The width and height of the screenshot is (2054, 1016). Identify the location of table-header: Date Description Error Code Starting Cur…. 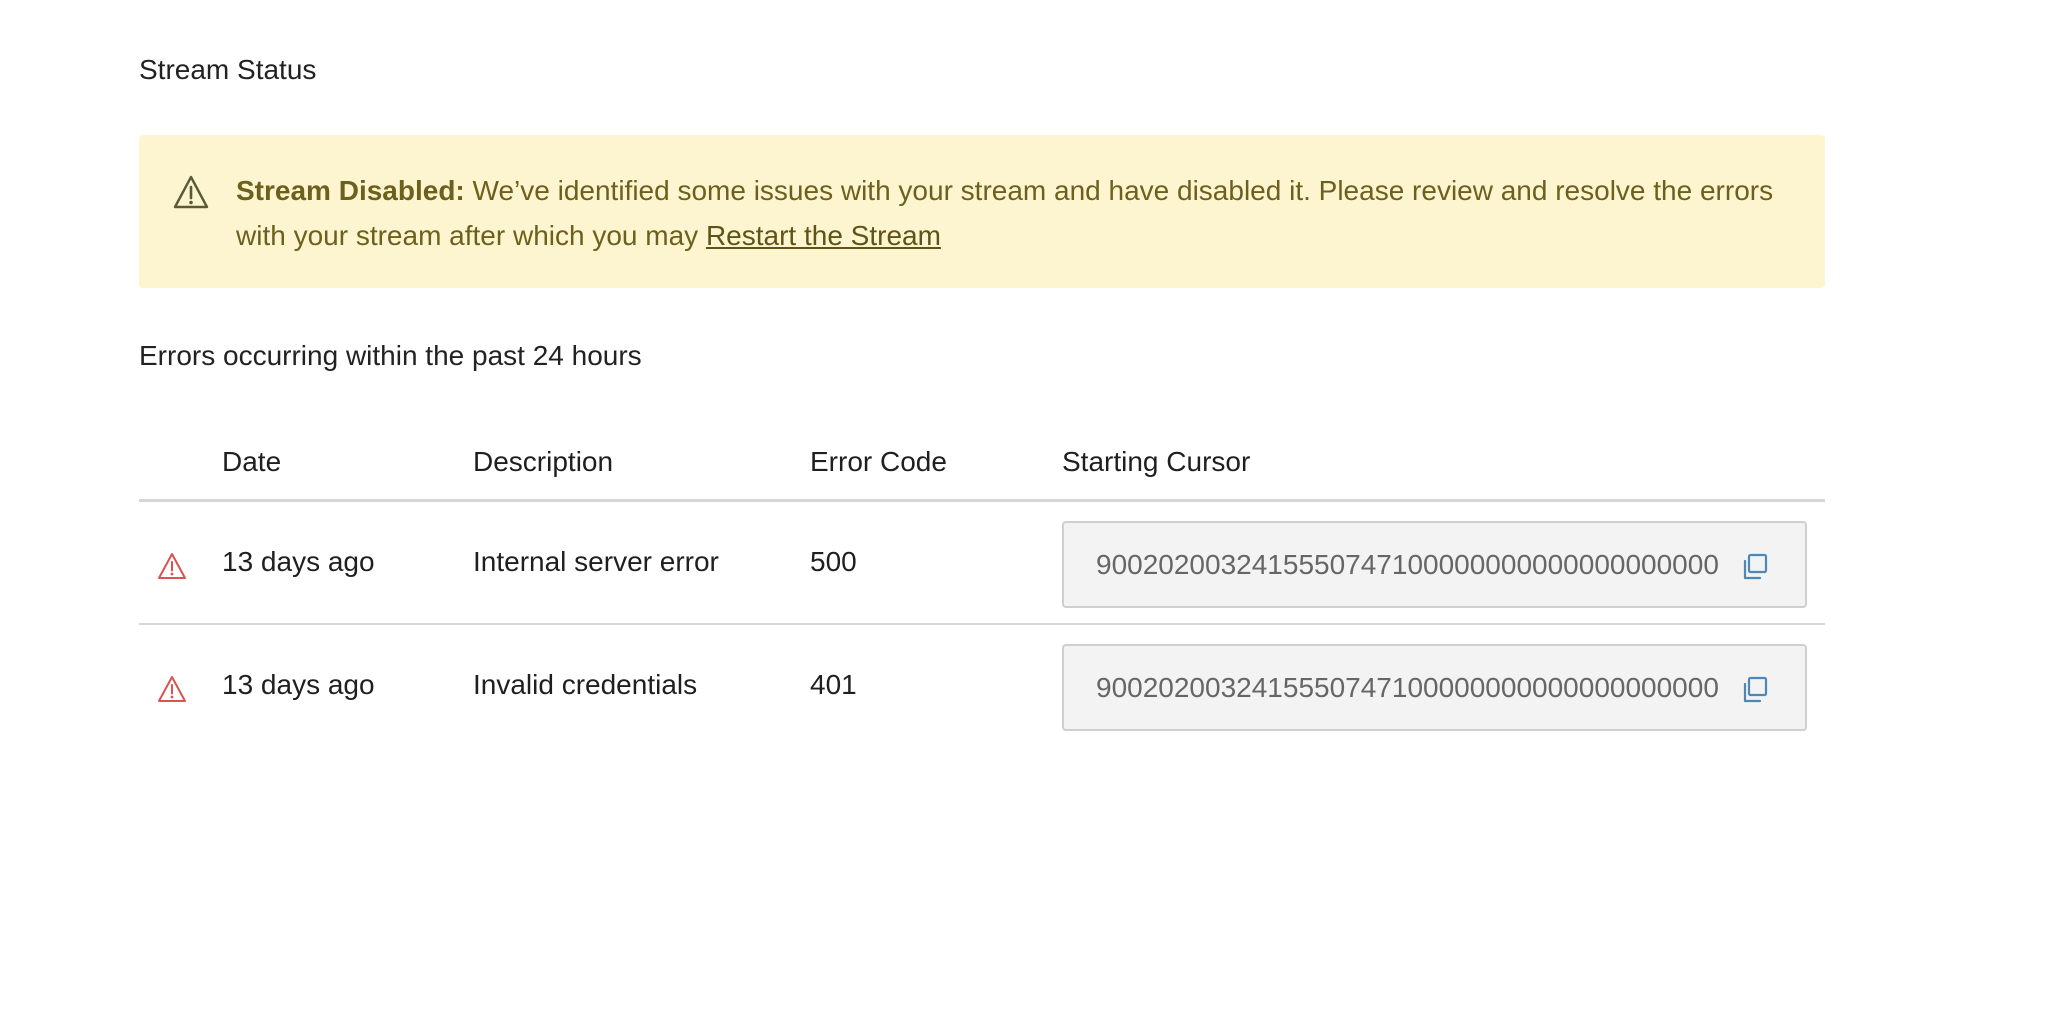
(982, 466).